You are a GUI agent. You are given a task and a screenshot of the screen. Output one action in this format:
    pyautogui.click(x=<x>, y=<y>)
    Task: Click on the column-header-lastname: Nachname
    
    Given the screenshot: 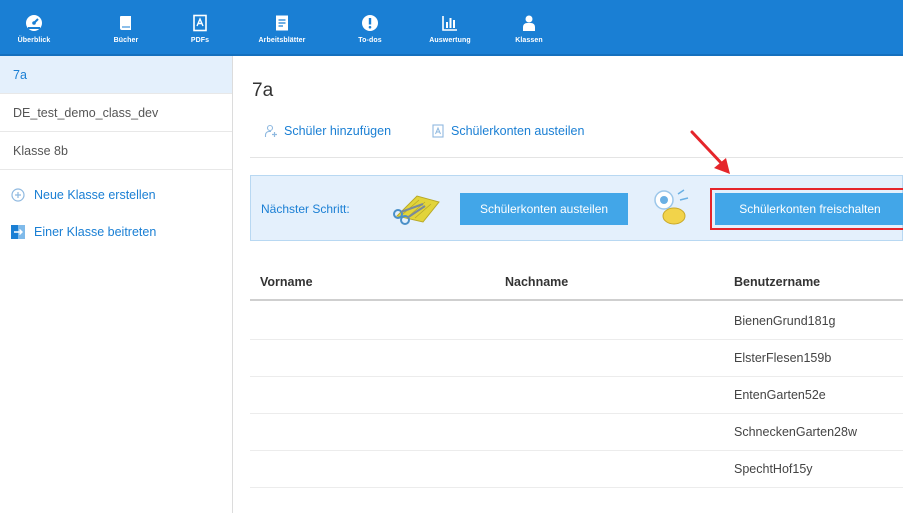 What is the action you would take?
    pyautogui.click(x=537, y=282)
    